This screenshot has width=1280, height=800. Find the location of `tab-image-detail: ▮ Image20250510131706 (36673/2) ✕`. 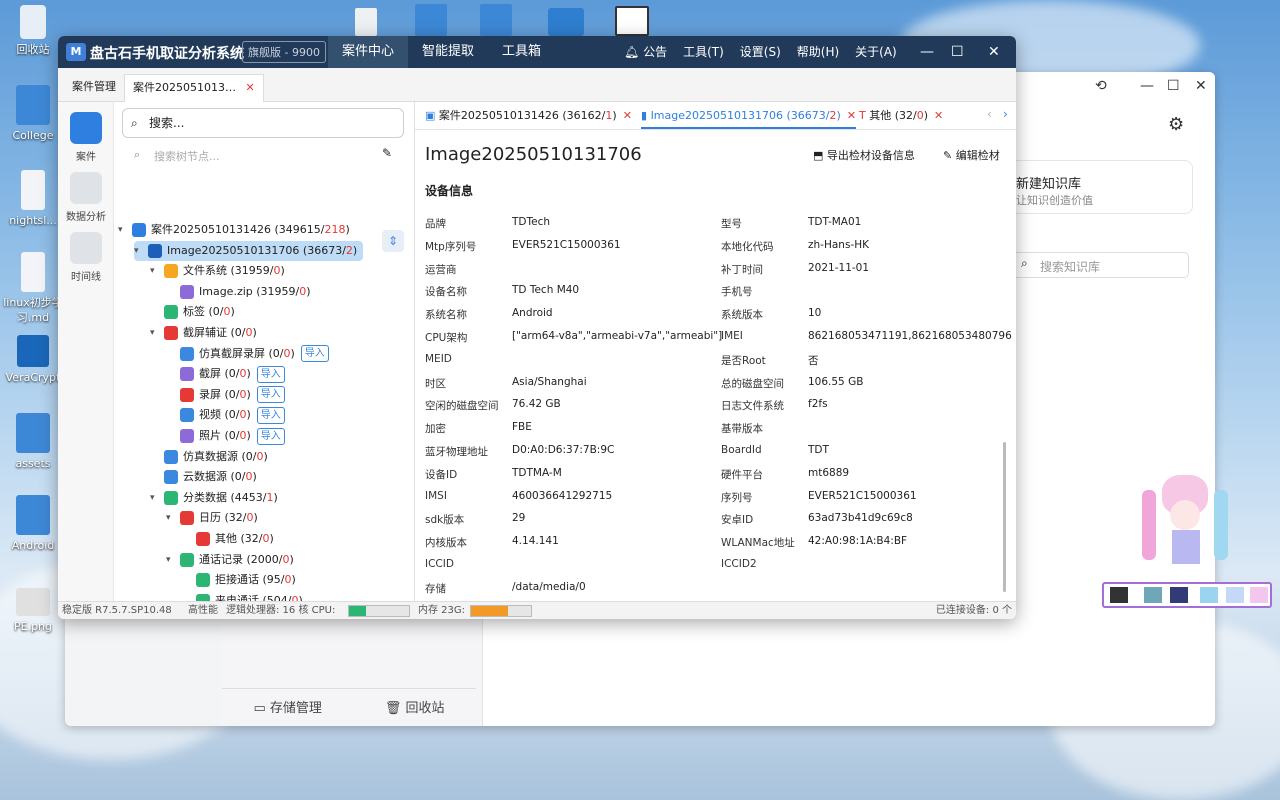

tab-image-detail: ▮ Image20250510131706 (36673/2) ✕ is located at coordinates (749, 117).